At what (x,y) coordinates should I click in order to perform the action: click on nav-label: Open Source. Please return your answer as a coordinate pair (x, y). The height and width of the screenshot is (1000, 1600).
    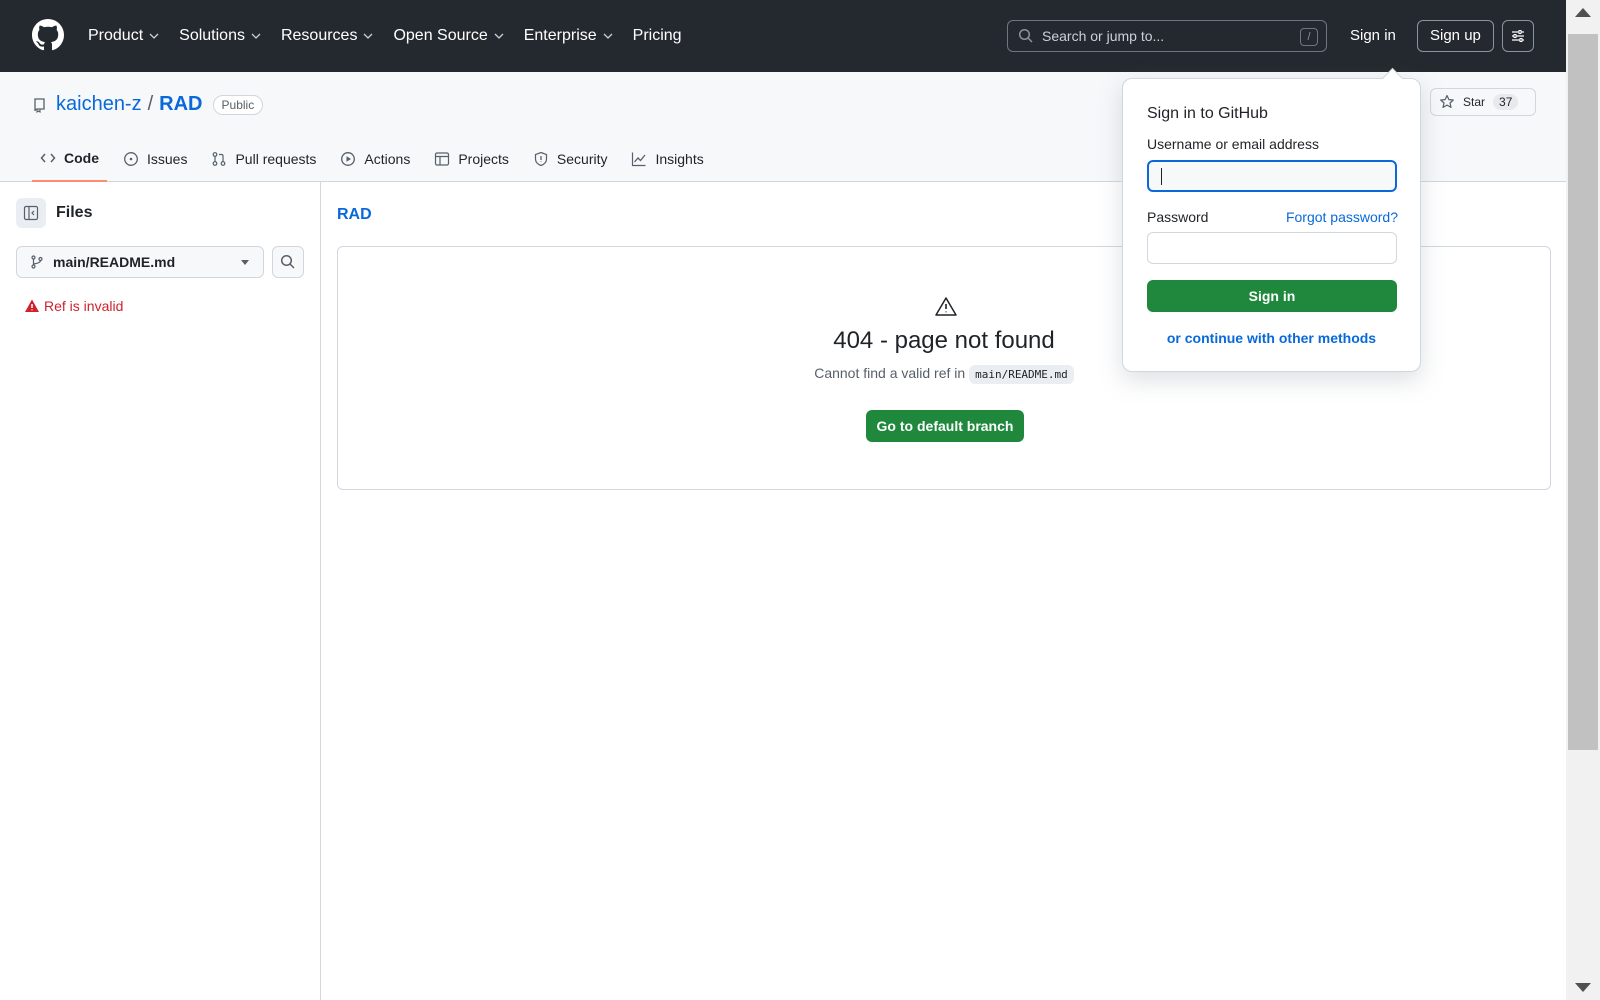
    Looking at the image, I should click on (440, 35).